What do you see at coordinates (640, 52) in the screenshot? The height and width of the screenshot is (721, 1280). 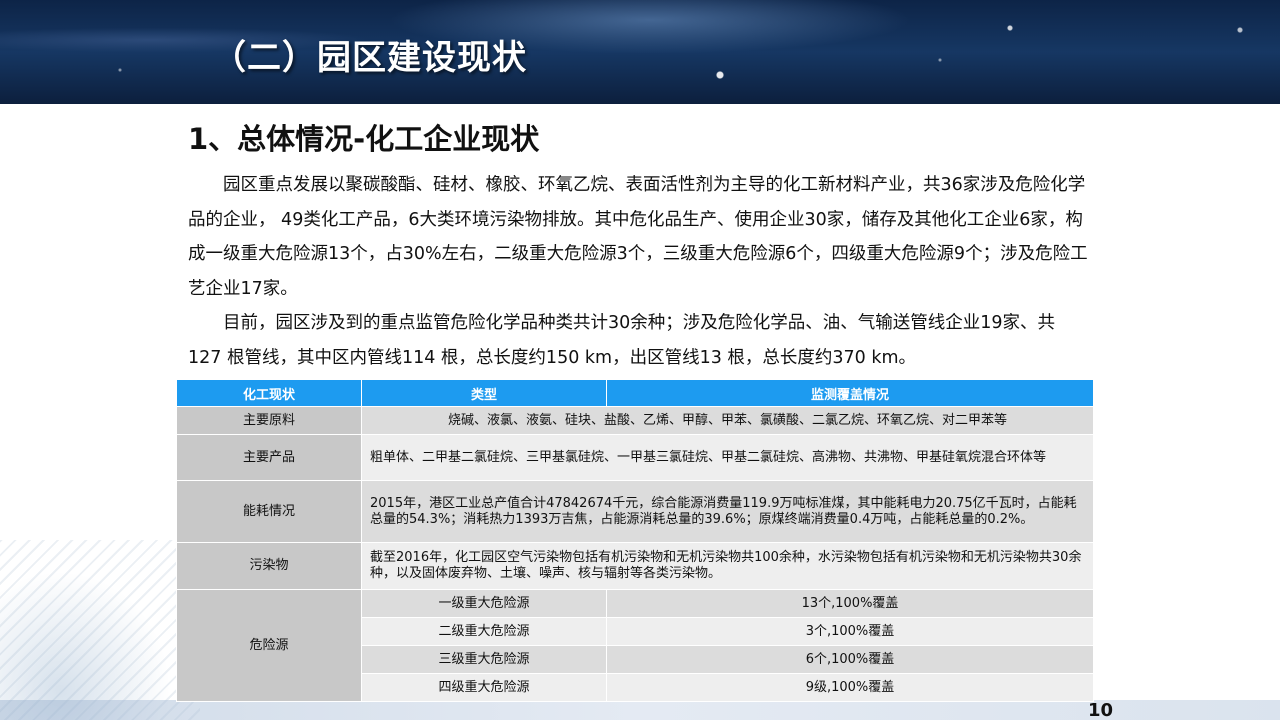 I see `header-banner: （二）园区建设现状` at bounding box center [640, 52].